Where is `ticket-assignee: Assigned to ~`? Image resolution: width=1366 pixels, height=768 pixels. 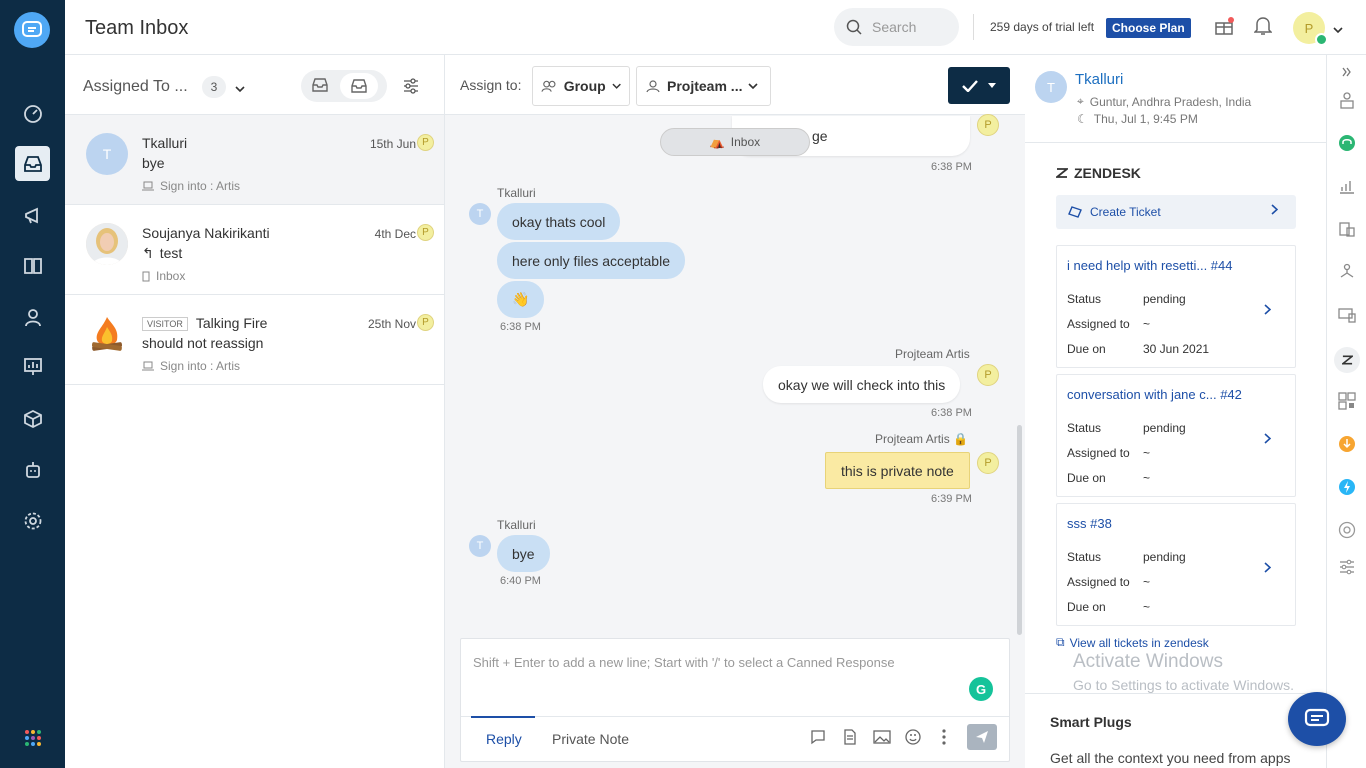
ticket-assignee: Assigned to ~ is located at coordinates (1109, 324).